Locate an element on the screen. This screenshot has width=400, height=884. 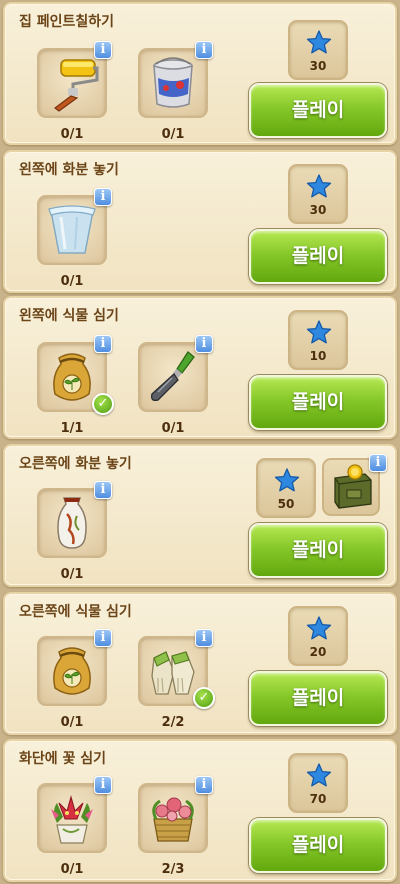
supply-crate-icon is located at coordinates (353, 486).